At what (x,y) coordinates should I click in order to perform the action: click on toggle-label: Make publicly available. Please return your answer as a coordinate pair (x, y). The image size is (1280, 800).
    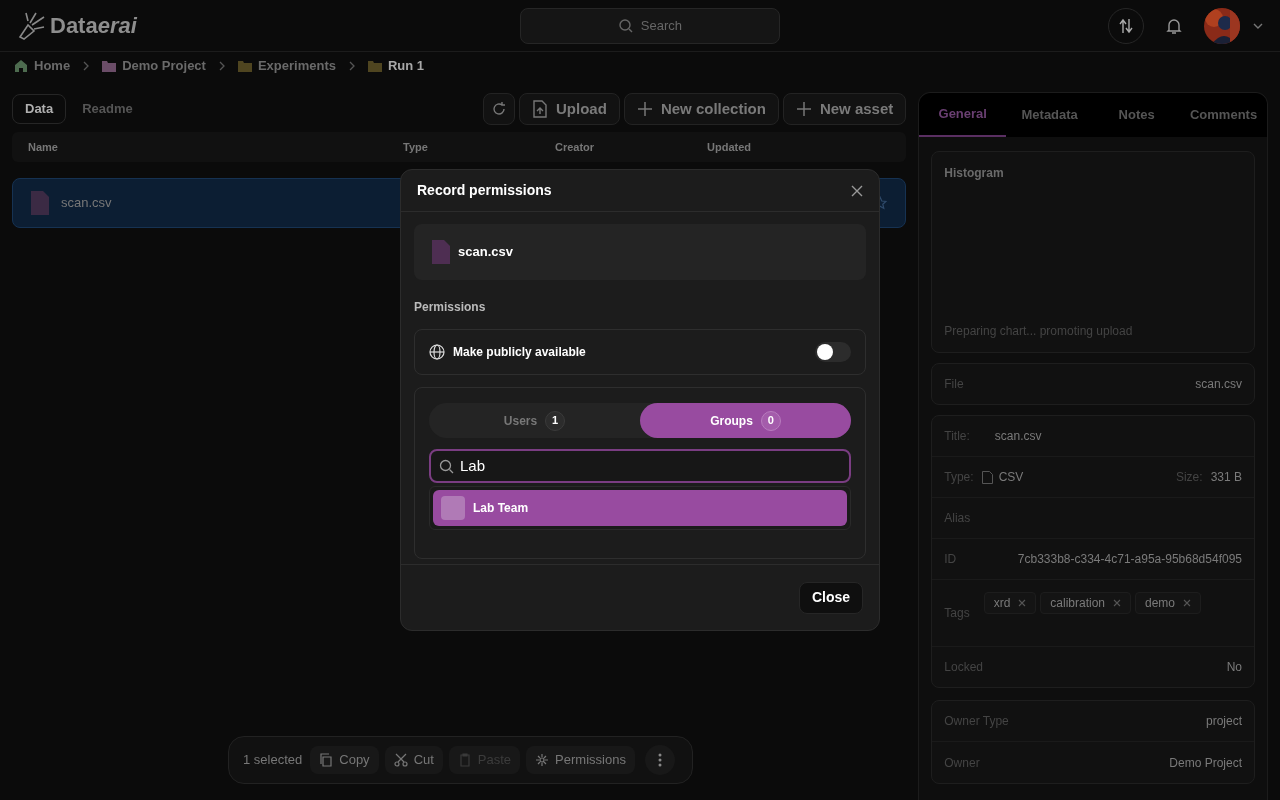
    Looking at the image, I should click on (520, 352).